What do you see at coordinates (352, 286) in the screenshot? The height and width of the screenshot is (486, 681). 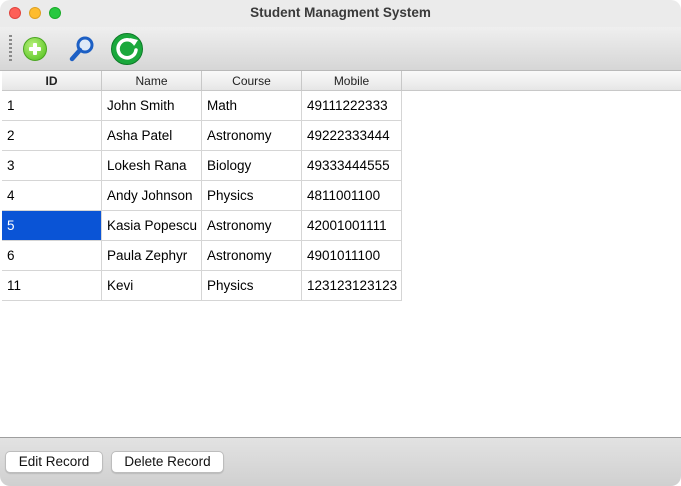 I see `cell-mobile: 123123123123` at bounding box center [352, 286].